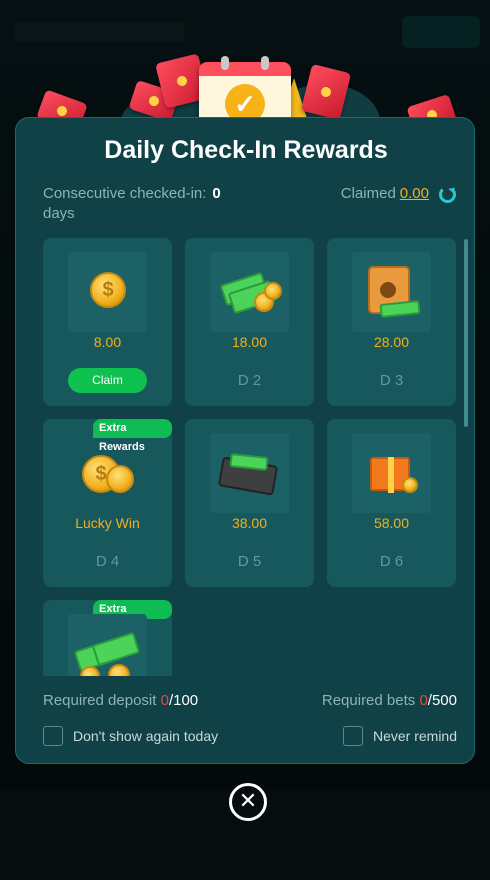 This screenshot has height=880, width=490. What do you see at coordinates (100, 700) in the screenshot?
I see `deposit-label: Required deposit` at bounding box center [100, 700].